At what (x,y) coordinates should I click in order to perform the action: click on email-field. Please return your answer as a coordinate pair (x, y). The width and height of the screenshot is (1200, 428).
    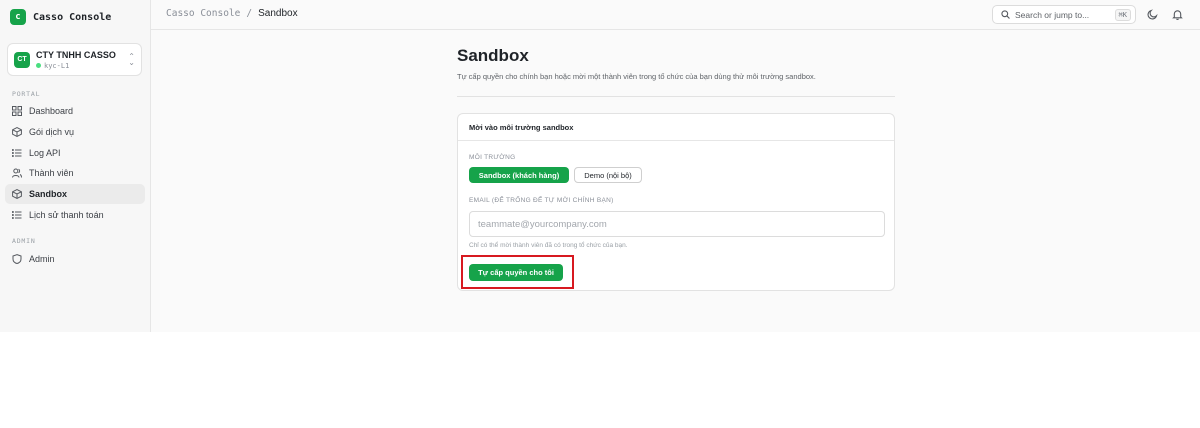
    Looking at the image, I should click on (677, 224).